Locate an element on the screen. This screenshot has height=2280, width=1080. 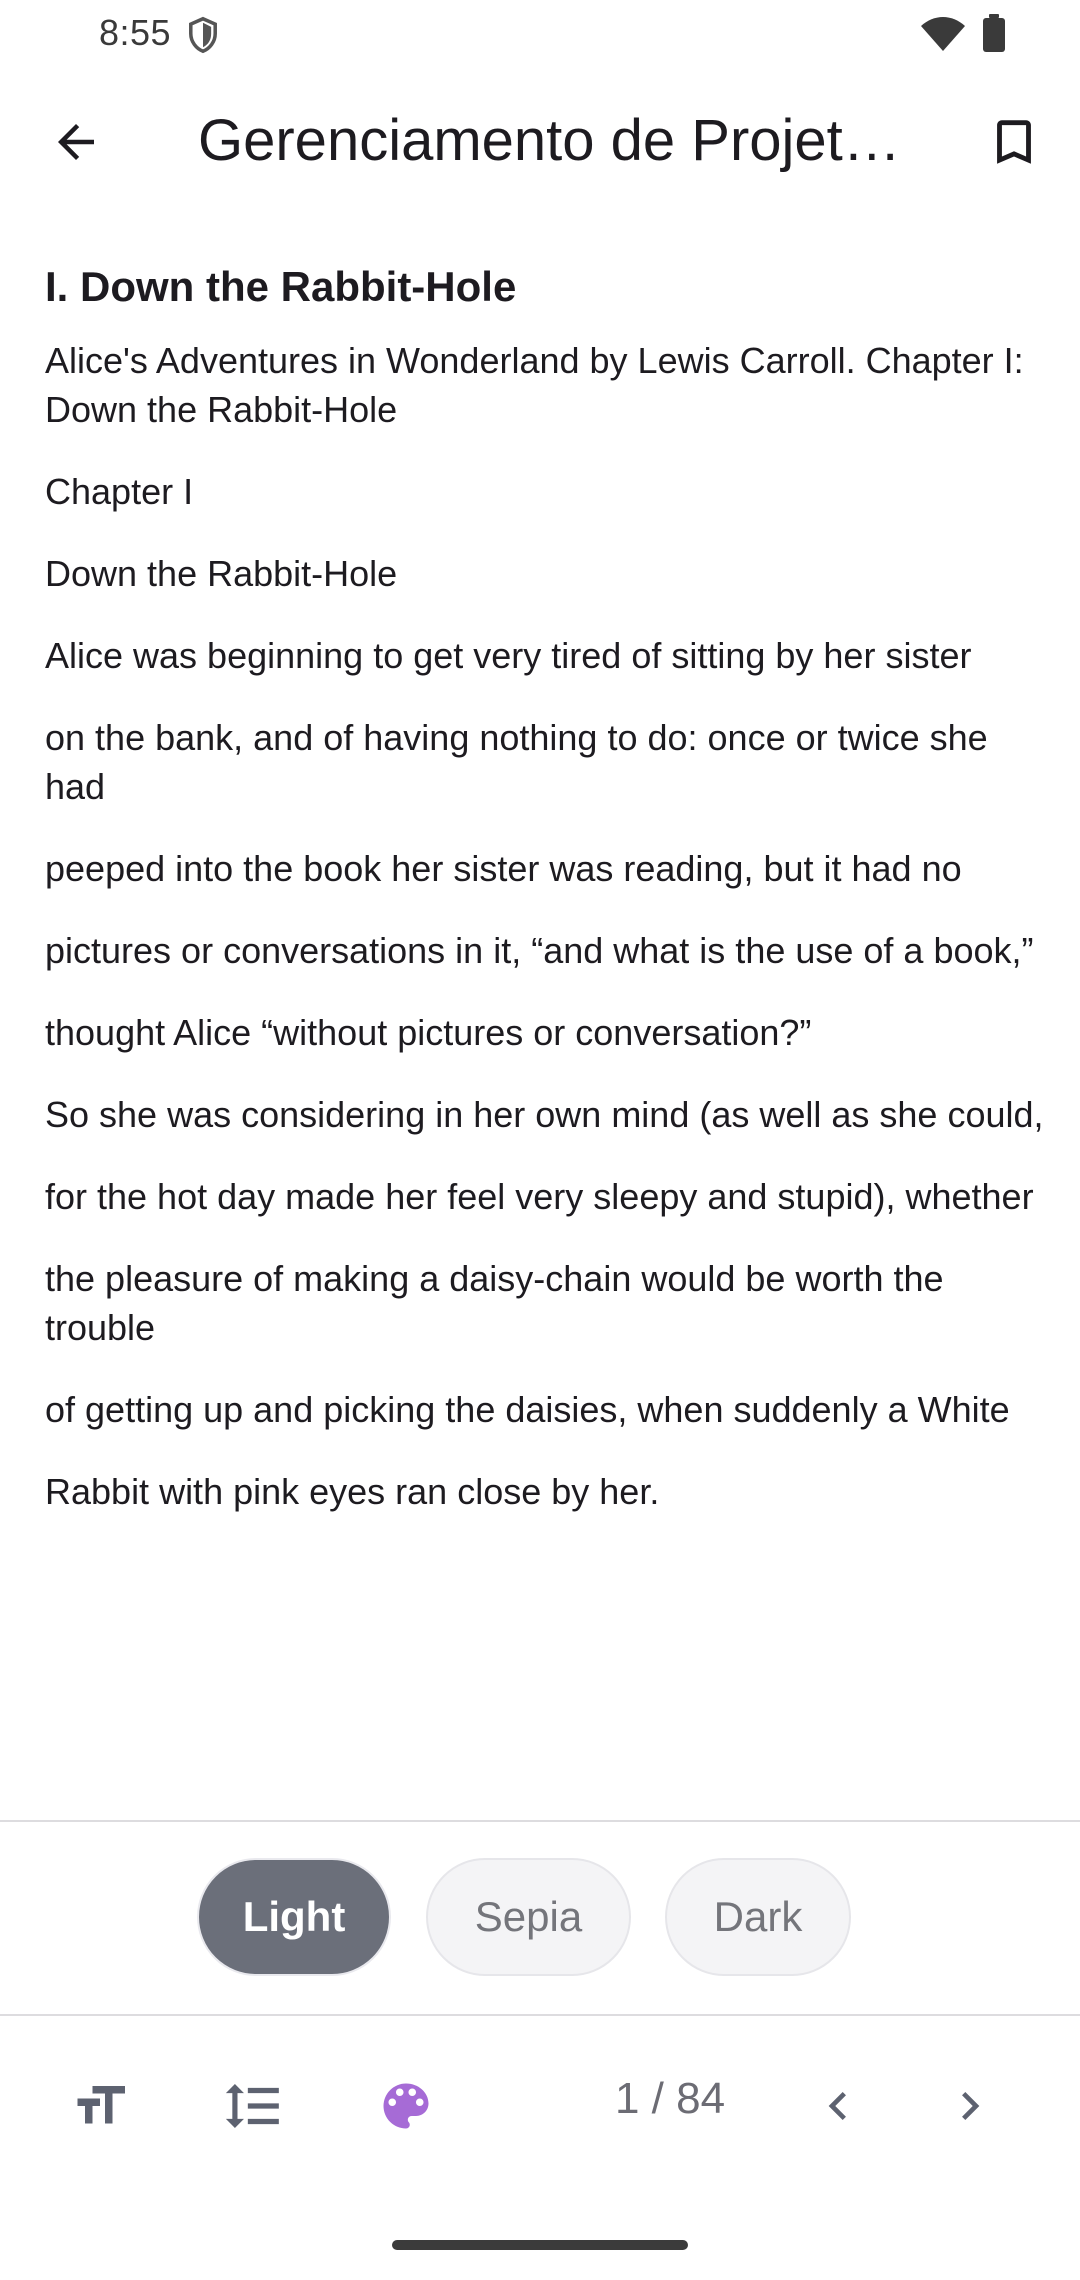
bookmark-button is located at coordinates (1014, 142).